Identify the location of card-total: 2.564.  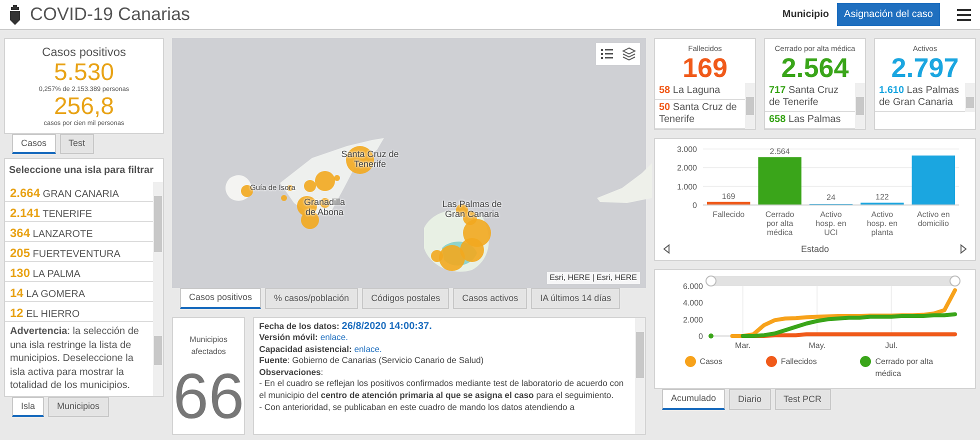
(815, 68).